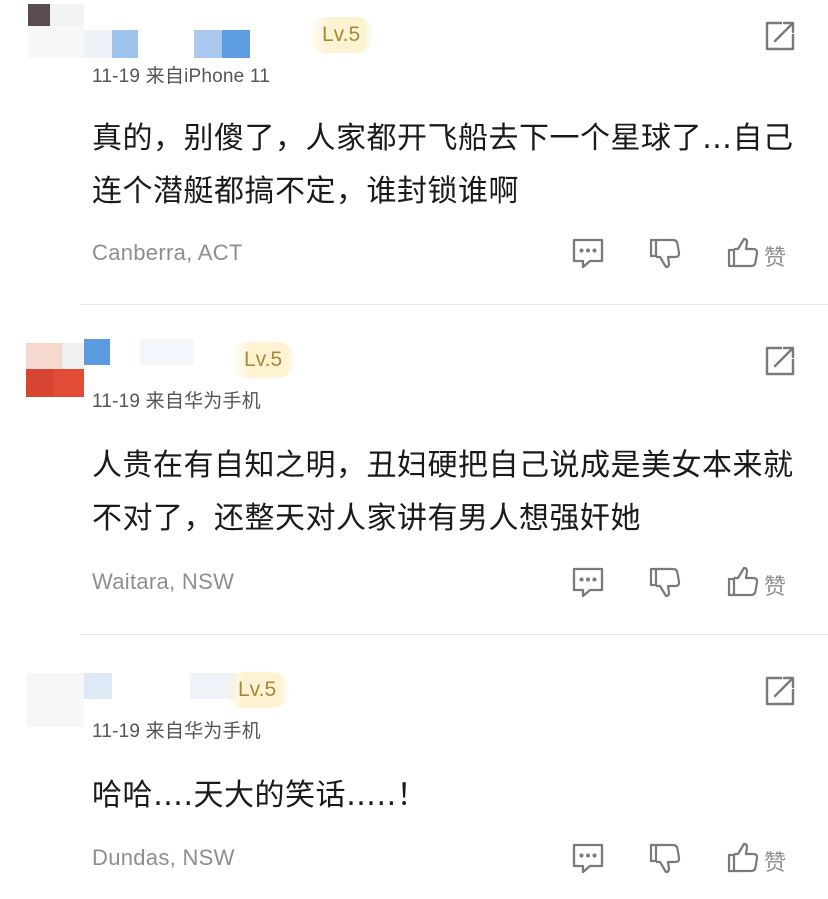 This screenshot has width=828, height=899. I want to click on comment-location: Dundas, NSW, so click(163, 857).